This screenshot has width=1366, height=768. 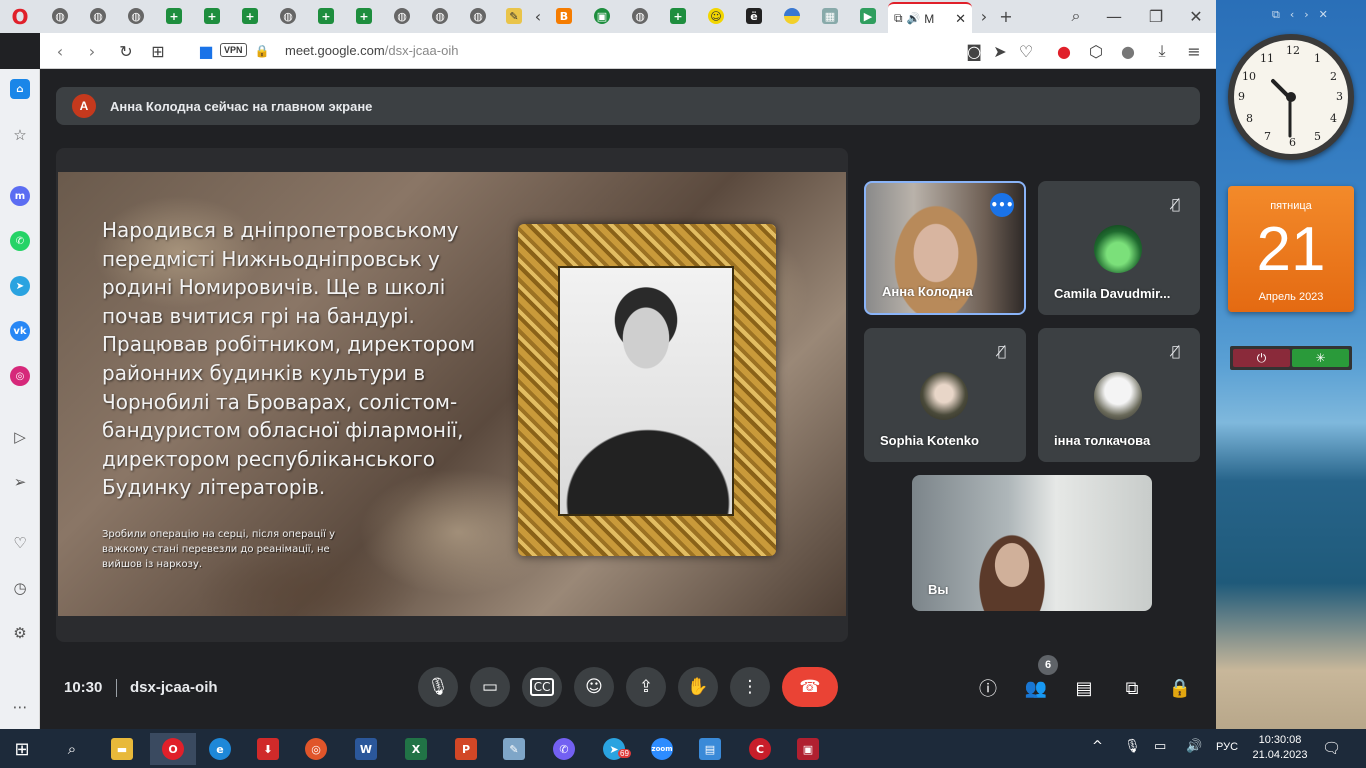 I want to click on taskbar-opera: O, so click(x=173, y=749).